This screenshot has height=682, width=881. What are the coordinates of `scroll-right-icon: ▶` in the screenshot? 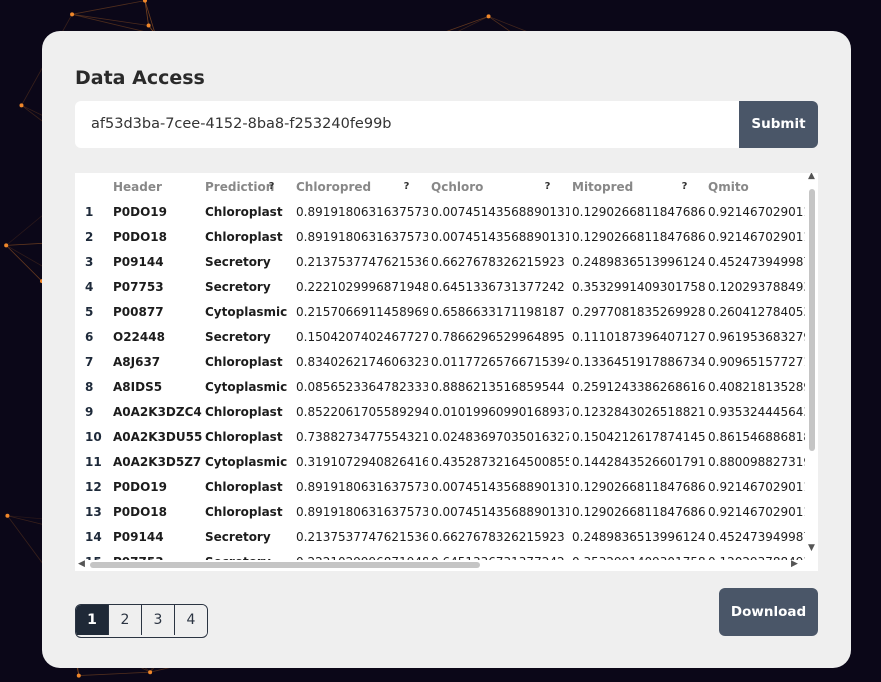 It's located at (794, 564).